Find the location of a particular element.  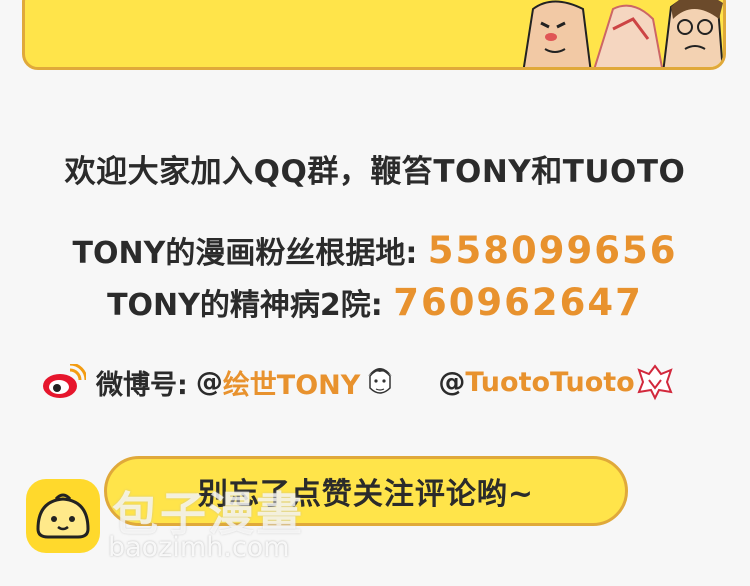

weibo-icon is located at coordinates (64, 381).